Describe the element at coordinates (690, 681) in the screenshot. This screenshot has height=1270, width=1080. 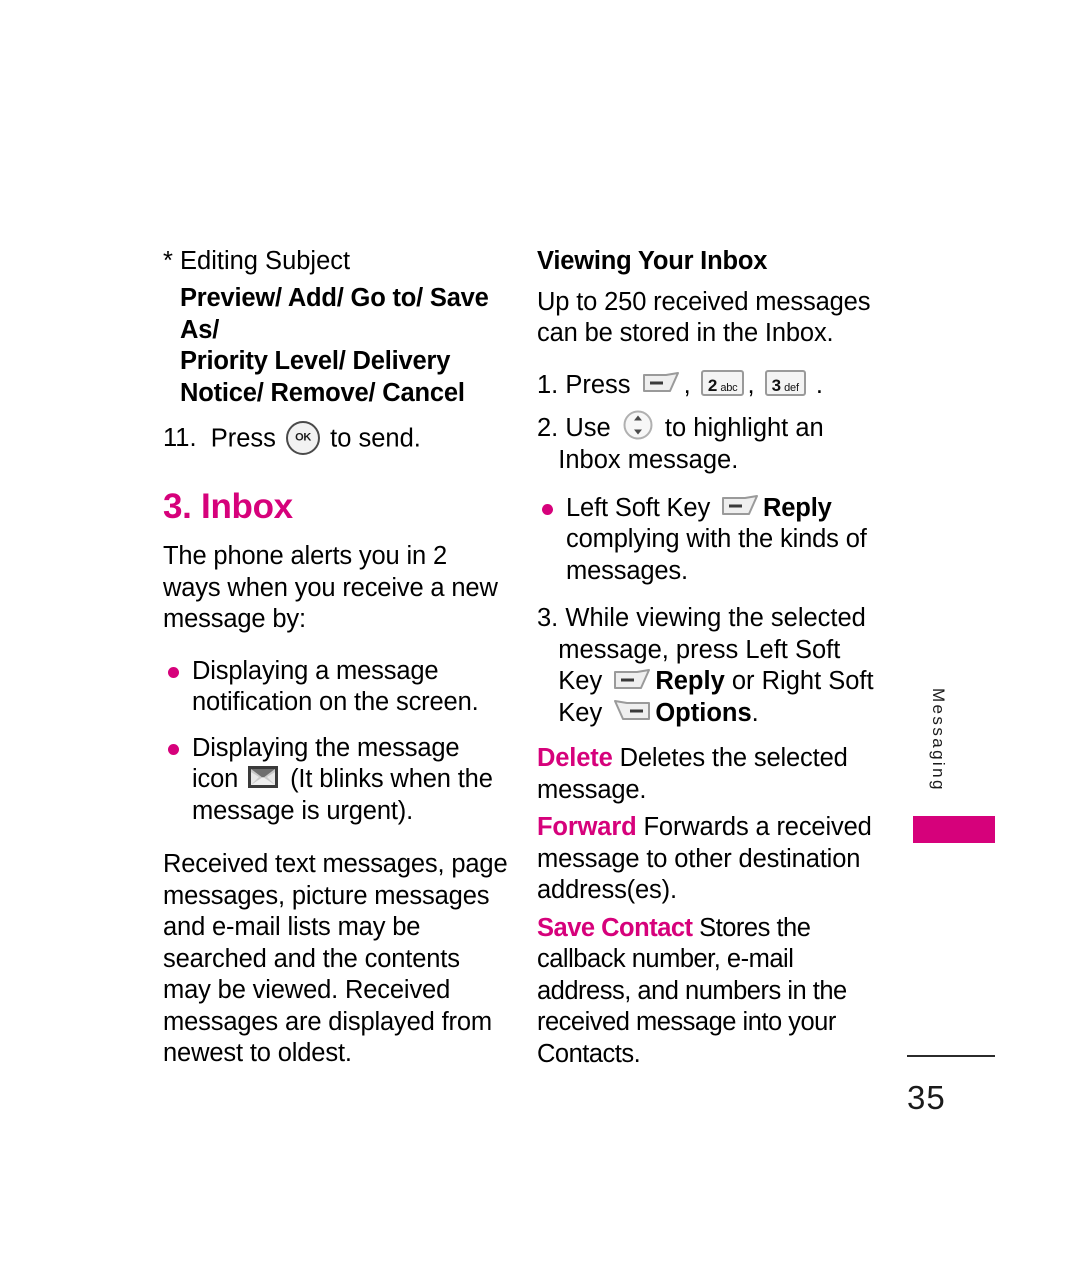
I see `step-3-reply-action: Reply` at that location.